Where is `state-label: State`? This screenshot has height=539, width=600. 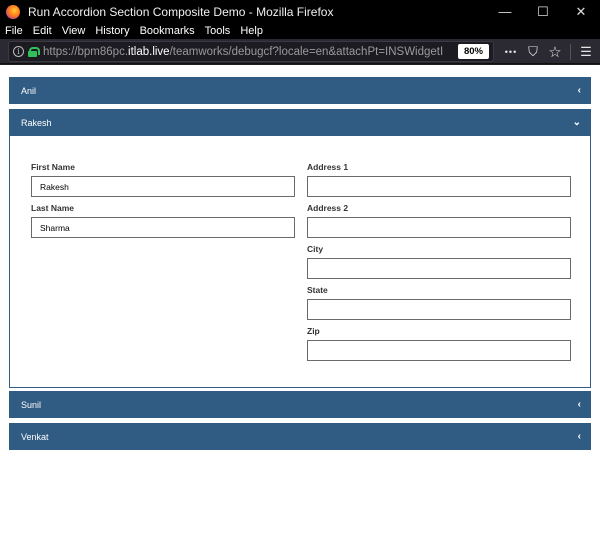
state-label: State is located at coordinates (317, 290).